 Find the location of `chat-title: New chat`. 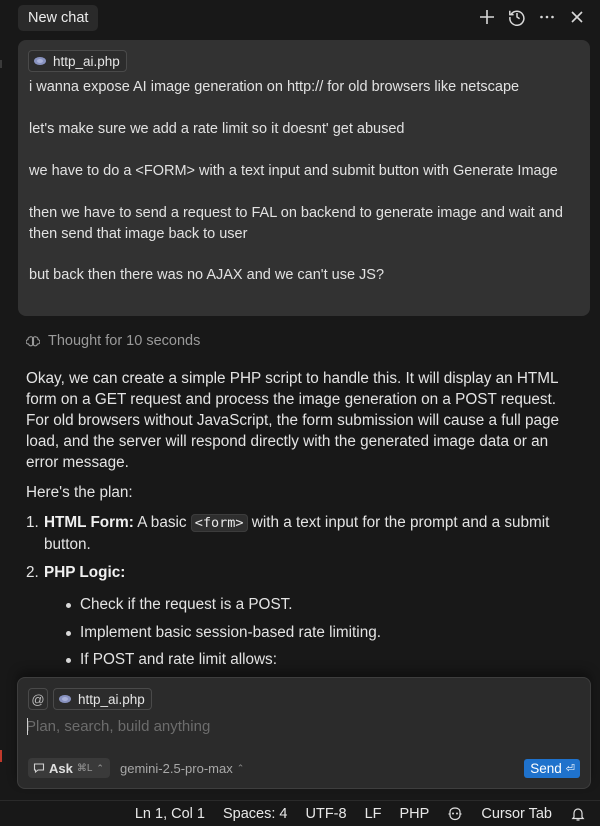

chat-title: New chat is located at coordinates (58, 18).